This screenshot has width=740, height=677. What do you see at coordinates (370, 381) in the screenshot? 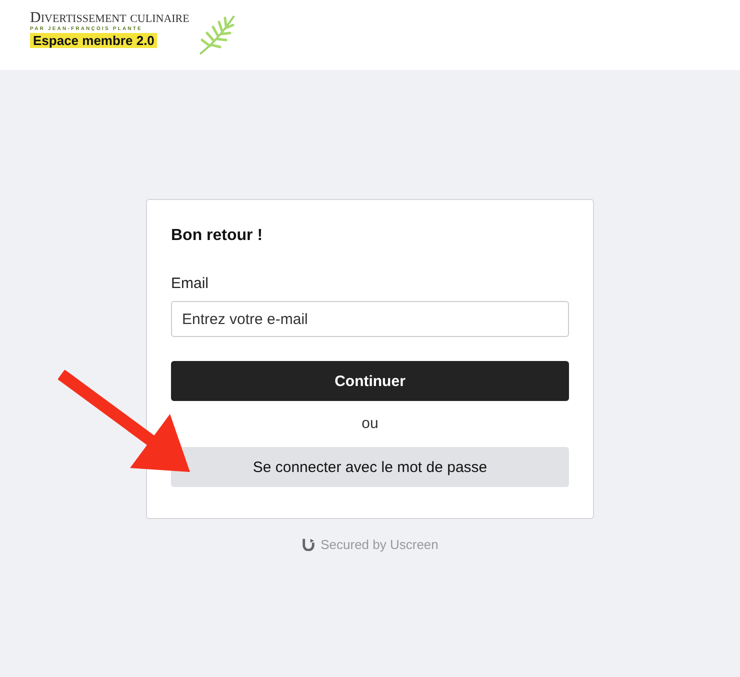
I see `continue-button: Continuer` at bounding box center [370, 381].